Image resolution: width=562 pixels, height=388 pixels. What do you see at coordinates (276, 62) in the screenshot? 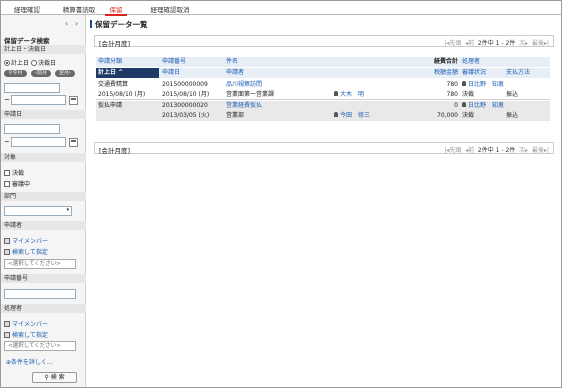
I see `header-kenmei: 件名` at bounding box center [276, 62].